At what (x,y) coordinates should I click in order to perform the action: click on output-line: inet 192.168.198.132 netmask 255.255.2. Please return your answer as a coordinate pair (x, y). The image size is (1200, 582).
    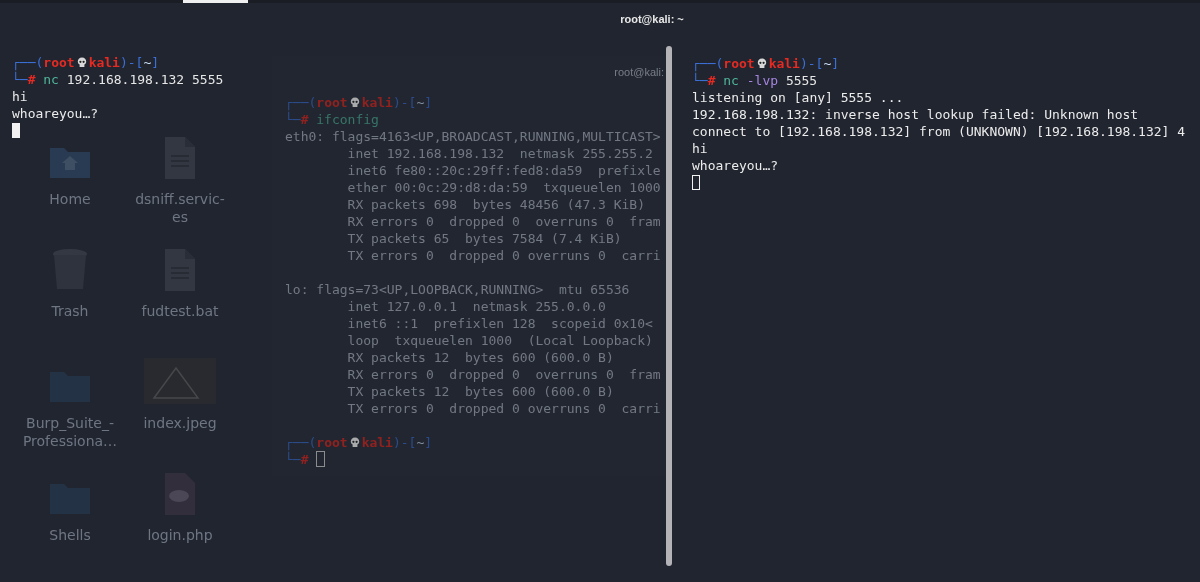
    Looking at the image, I should click on (499, 153).